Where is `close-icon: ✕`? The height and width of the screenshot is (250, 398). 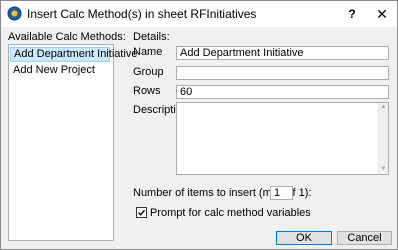 close-icon: ✕ is located at coordinates (382, 14).